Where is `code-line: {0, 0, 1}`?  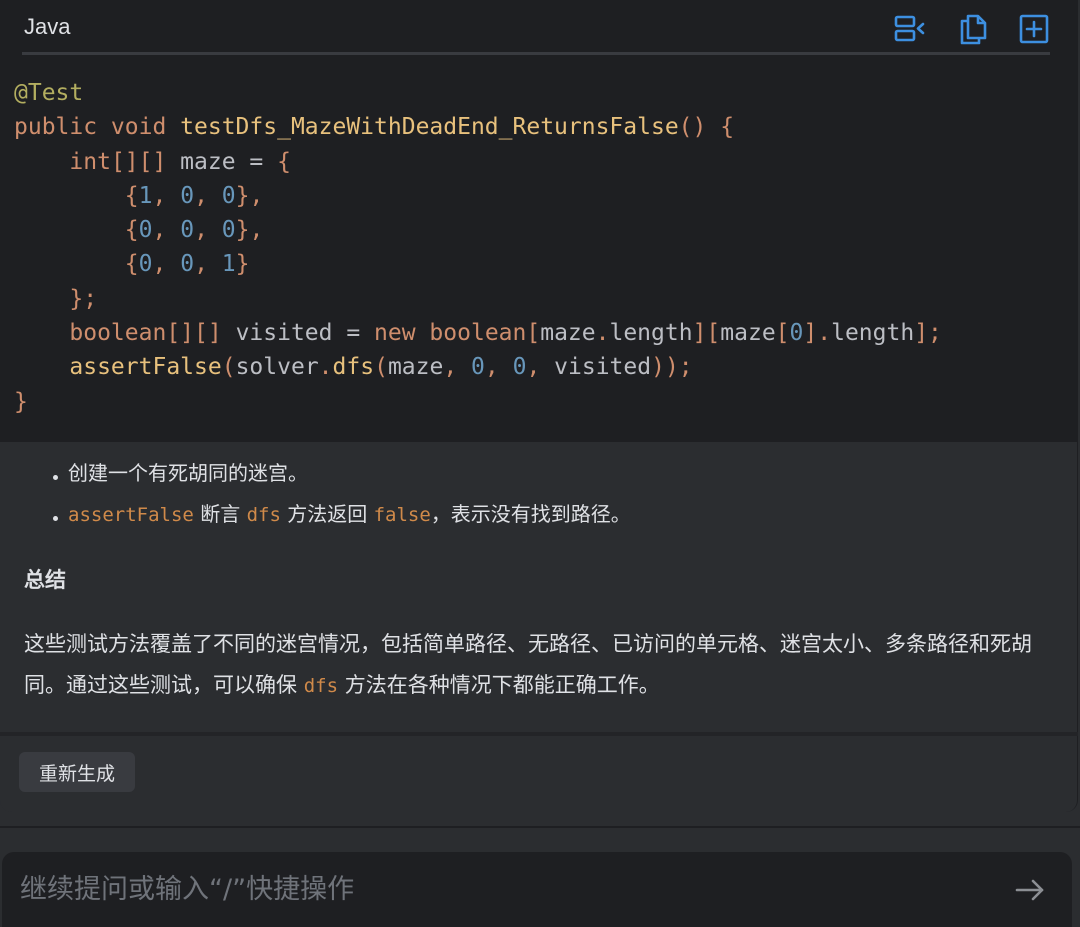 code-line: {0, 0, 1} is located at coordinates (546, 264).